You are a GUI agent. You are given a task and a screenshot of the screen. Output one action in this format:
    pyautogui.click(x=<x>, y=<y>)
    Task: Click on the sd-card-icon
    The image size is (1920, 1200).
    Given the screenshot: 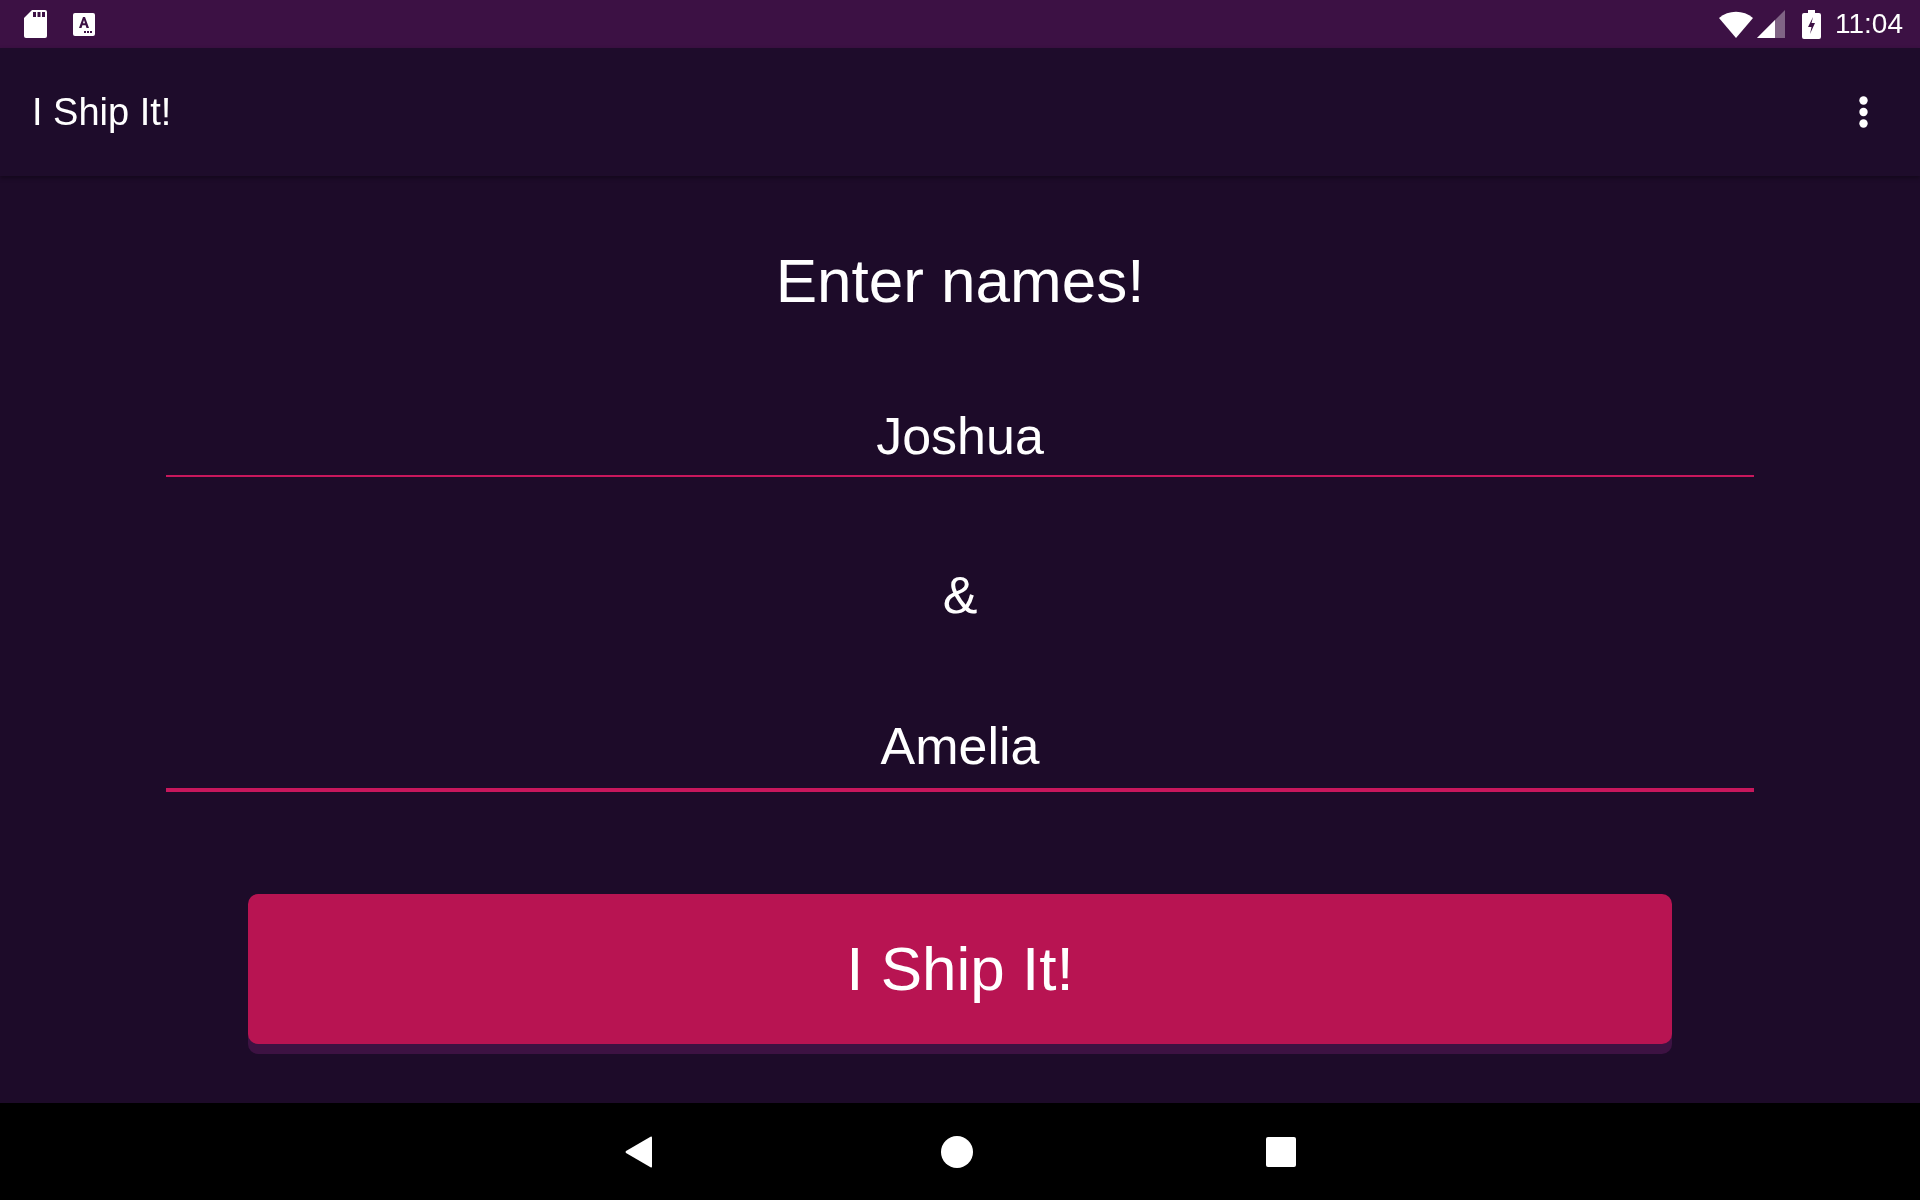 What is the action you would take?
    pyautogui.click(x=35, y=24)
    